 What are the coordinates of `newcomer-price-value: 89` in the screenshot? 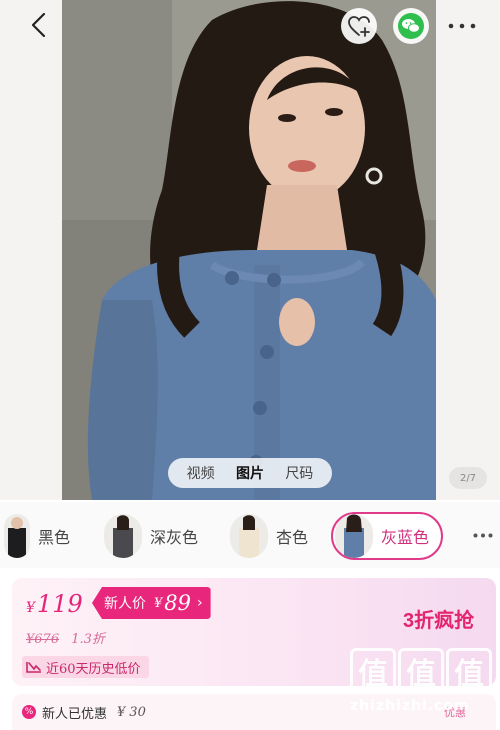 It's located at (178, 603).